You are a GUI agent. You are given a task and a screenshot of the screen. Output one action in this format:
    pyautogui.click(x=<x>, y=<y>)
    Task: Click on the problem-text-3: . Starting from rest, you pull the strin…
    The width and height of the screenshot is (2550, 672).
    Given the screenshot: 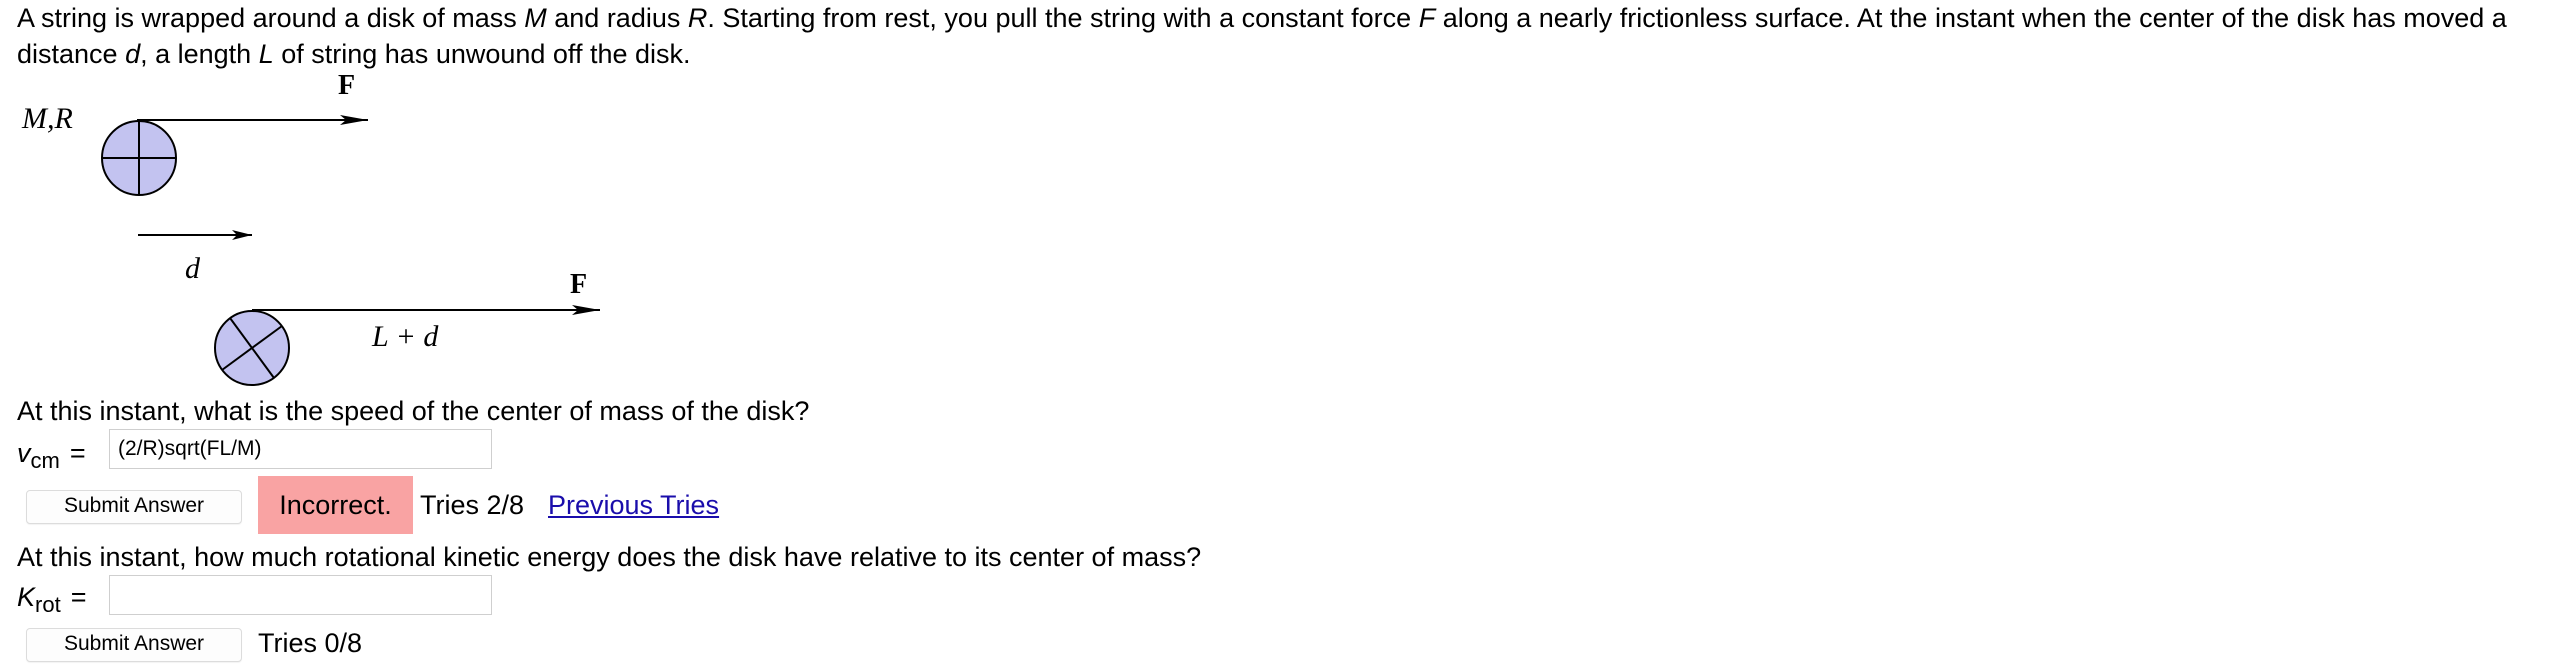 What is the action you would take?
    pyautogui.click(x=1063, y=18)
    